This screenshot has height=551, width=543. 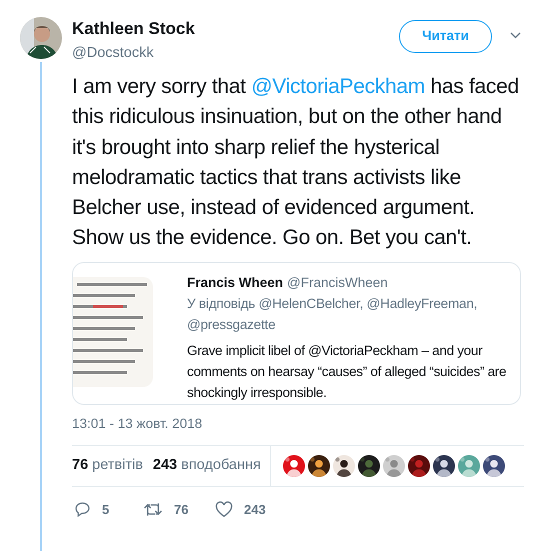 I want to click on follow-button: Читати, so click(x=445, y=36).